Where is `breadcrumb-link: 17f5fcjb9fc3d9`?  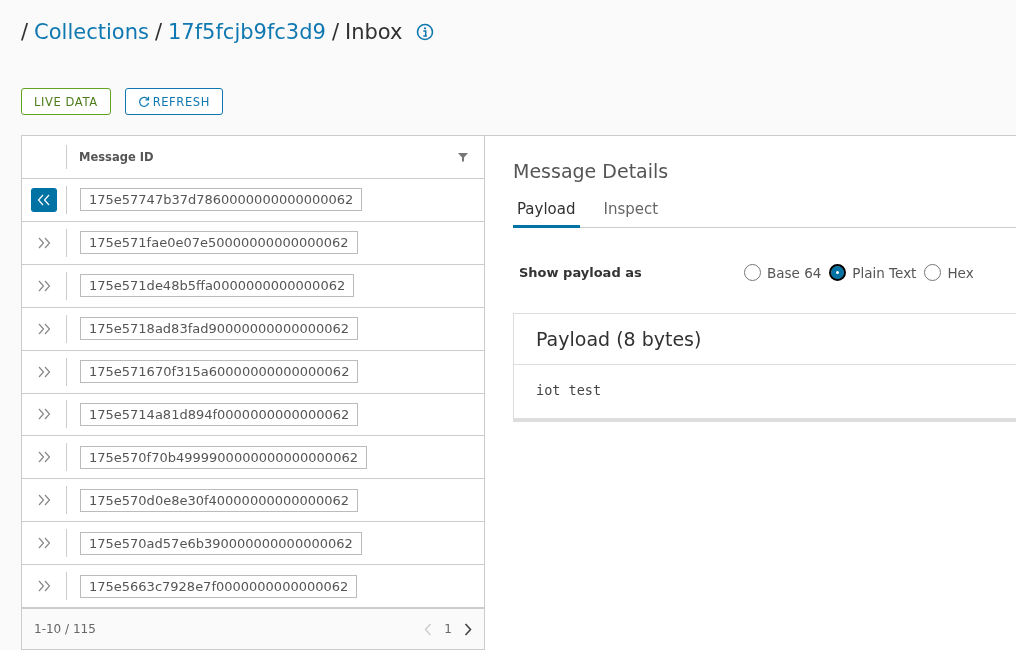
breadcrumb-link: 17f5fcjb9fc3d9 is located at coordinates (247, 32).